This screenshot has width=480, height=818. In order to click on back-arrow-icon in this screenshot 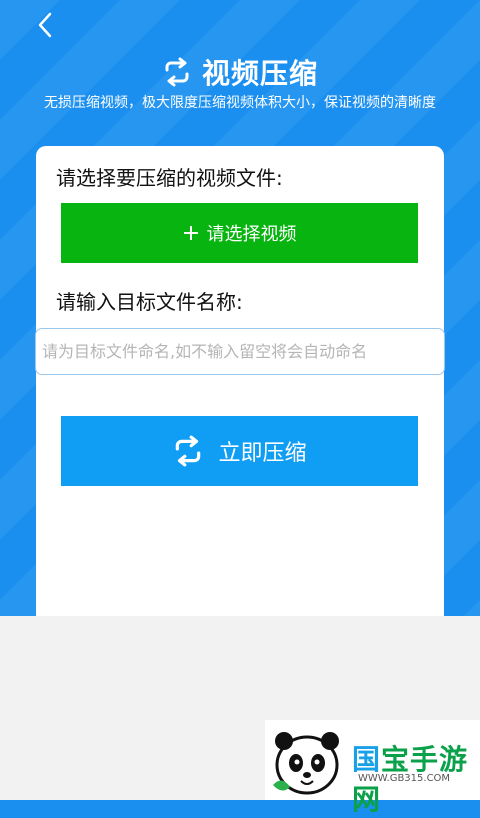, I will do `click(45, 25)`.